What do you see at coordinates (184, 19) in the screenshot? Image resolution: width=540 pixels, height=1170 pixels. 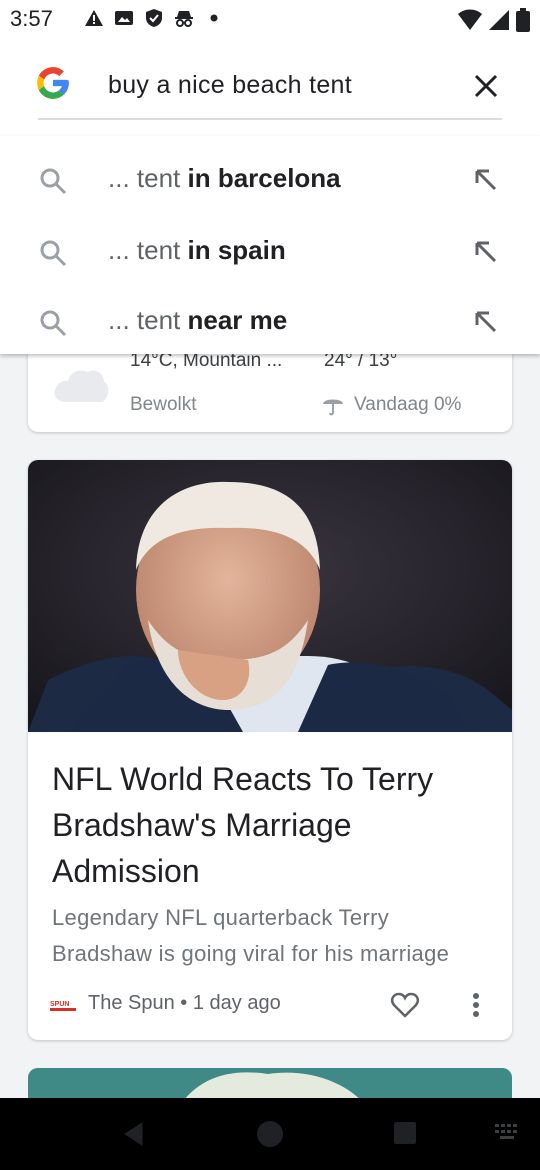 I see `incognito-icon` at bounding box center [184, 19].